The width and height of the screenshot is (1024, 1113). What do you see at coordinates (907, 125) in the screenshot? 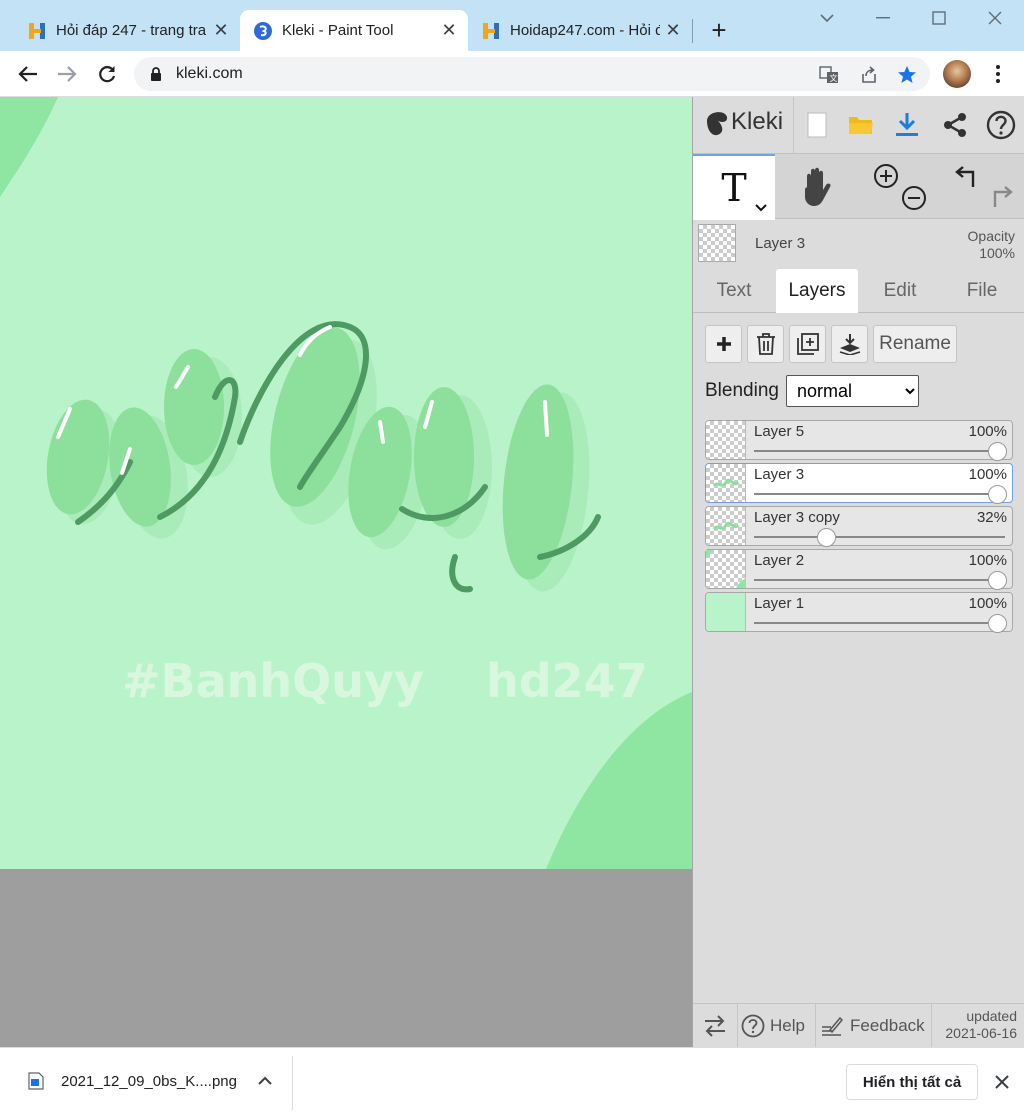
I see `download-icon` at bounding box center [907, 125].